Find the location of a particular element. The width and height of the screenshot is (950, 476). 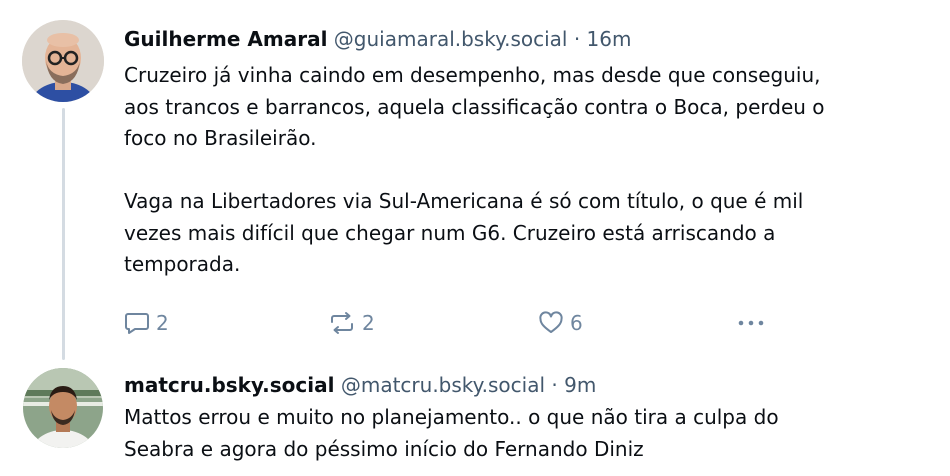

reply-button: 2 is located at coordinates (146, 323).